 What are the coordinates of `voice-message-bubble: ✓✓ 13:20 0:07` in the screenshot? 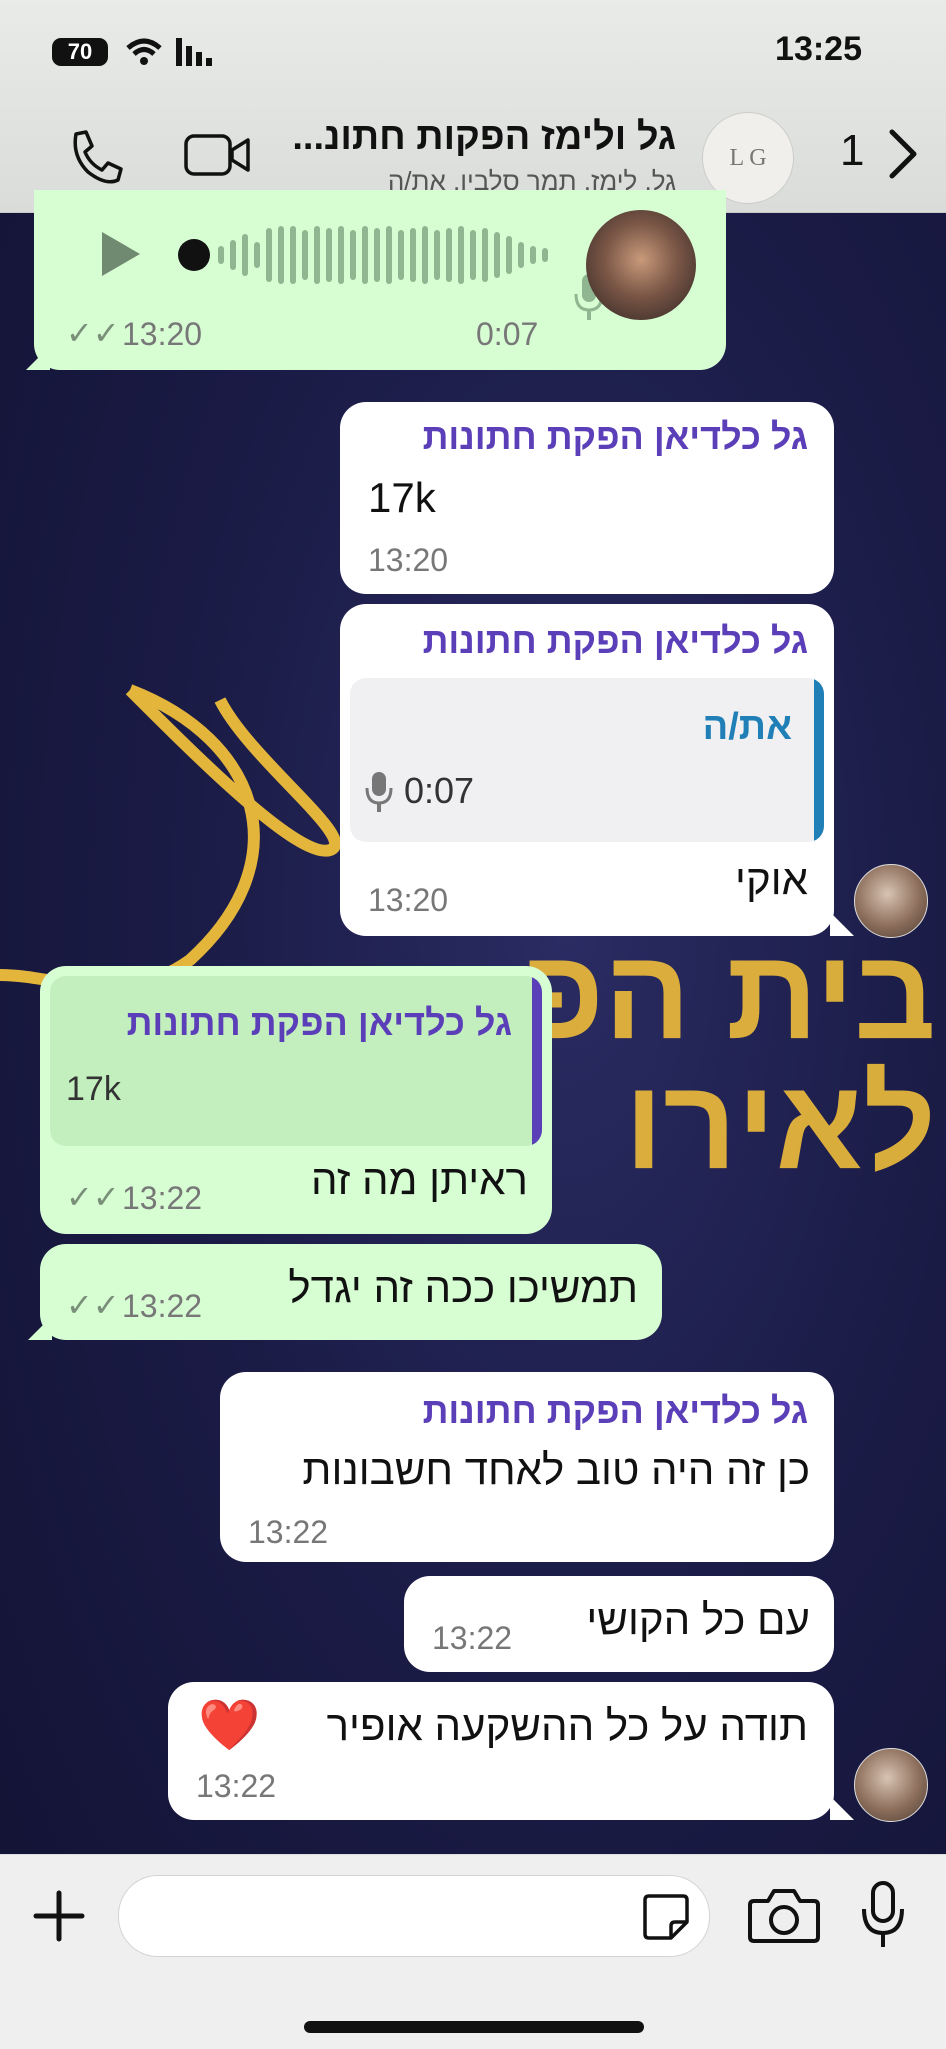 It's located at (380, 280).